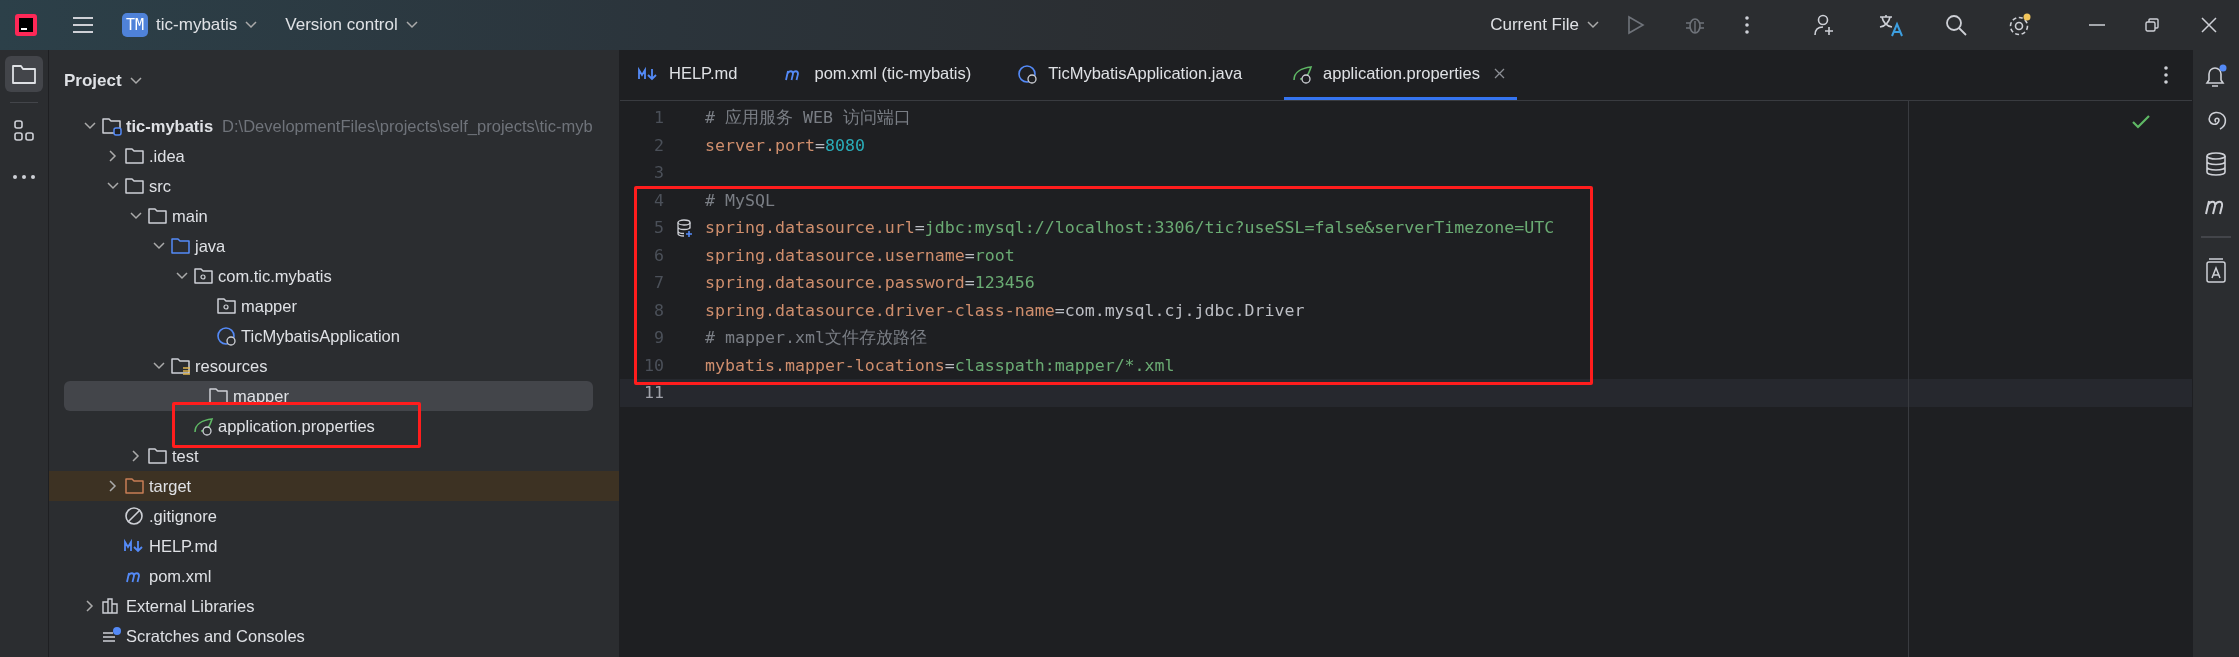 This screenshot has height=657, width=2239. What do you see at coordinates (1891, 25) in the screenshot?
I see `translate-icon` at bounding box center [1891, 25].